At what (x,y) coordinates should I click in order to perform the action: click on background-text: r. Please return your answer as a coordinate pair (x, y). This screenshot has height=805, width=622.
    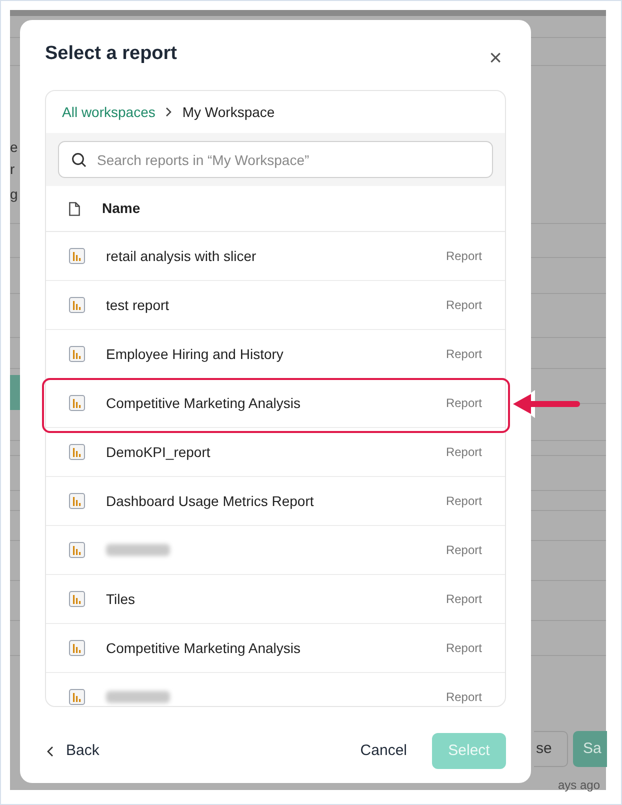
    Looking at the image, I should click on (12, 169).